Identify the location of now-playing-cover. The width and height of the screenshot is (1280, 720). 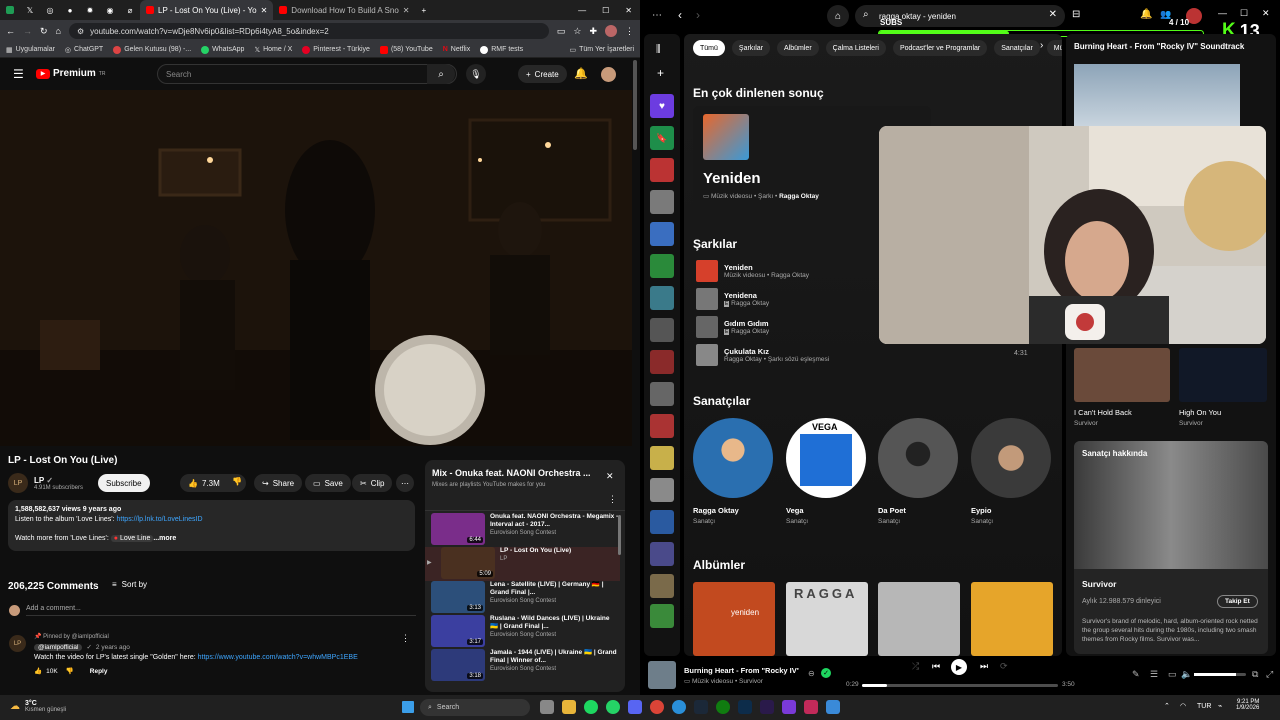
(662, 675).